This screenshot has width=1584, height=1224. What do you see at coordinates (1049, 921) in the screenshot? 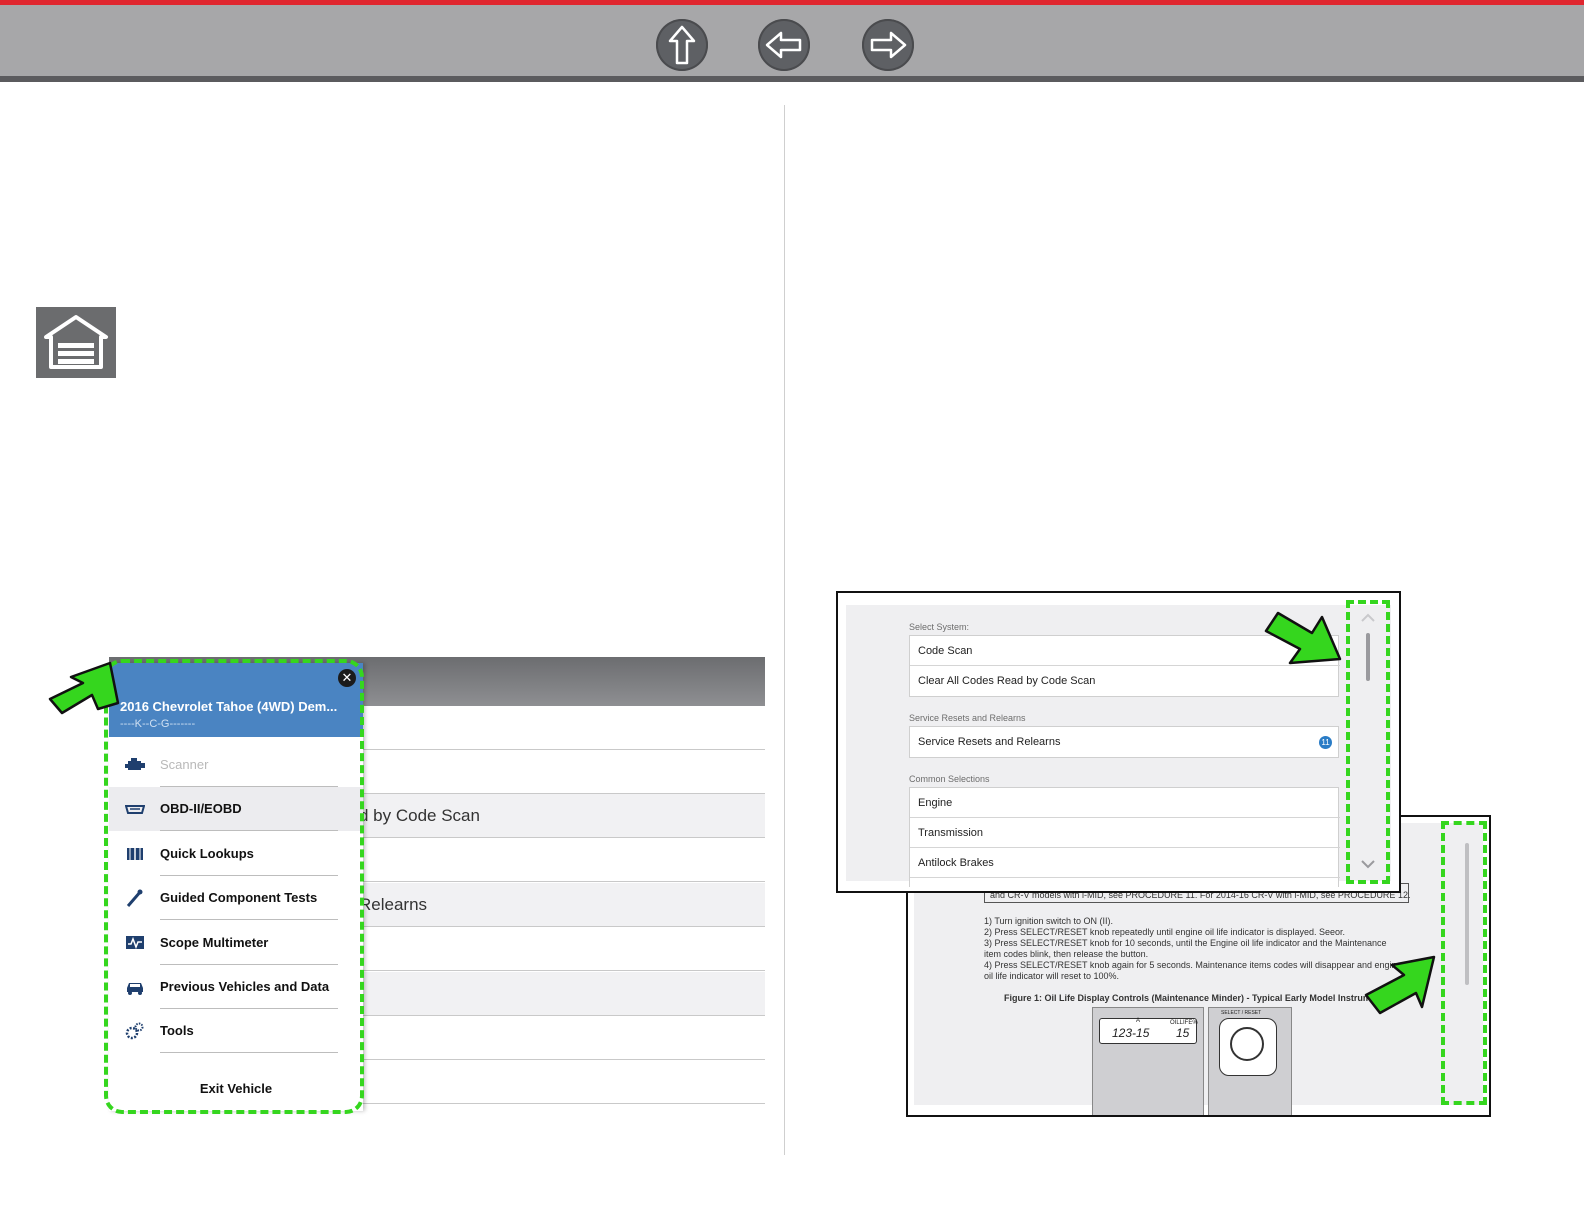
I see `document-line: 1) Turn ignition switch to ON (II).` at bounding box center [1049, 921].